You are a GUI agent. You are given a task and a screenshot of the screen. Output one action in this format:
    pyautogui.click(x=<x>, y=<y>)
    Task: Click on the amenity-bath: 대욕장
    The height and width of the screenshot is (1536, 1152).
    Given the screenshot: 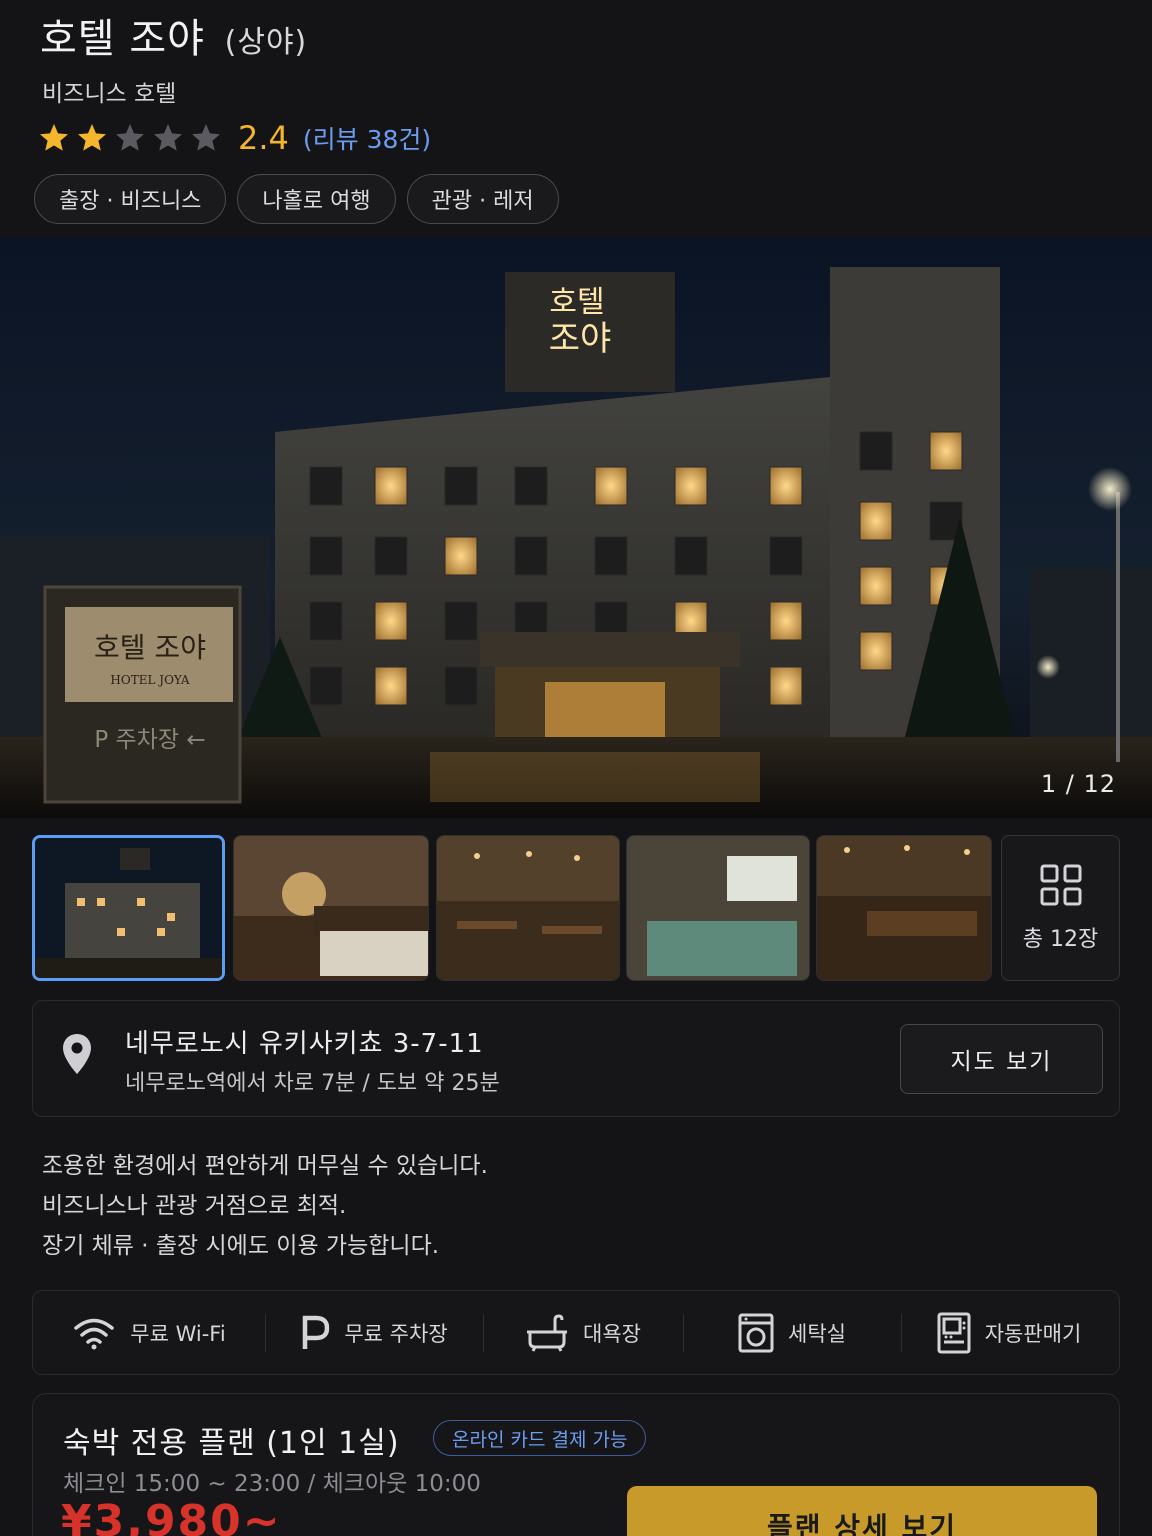 What is the action you would take?
    pyautogui.click(x=583, y=1332)
    